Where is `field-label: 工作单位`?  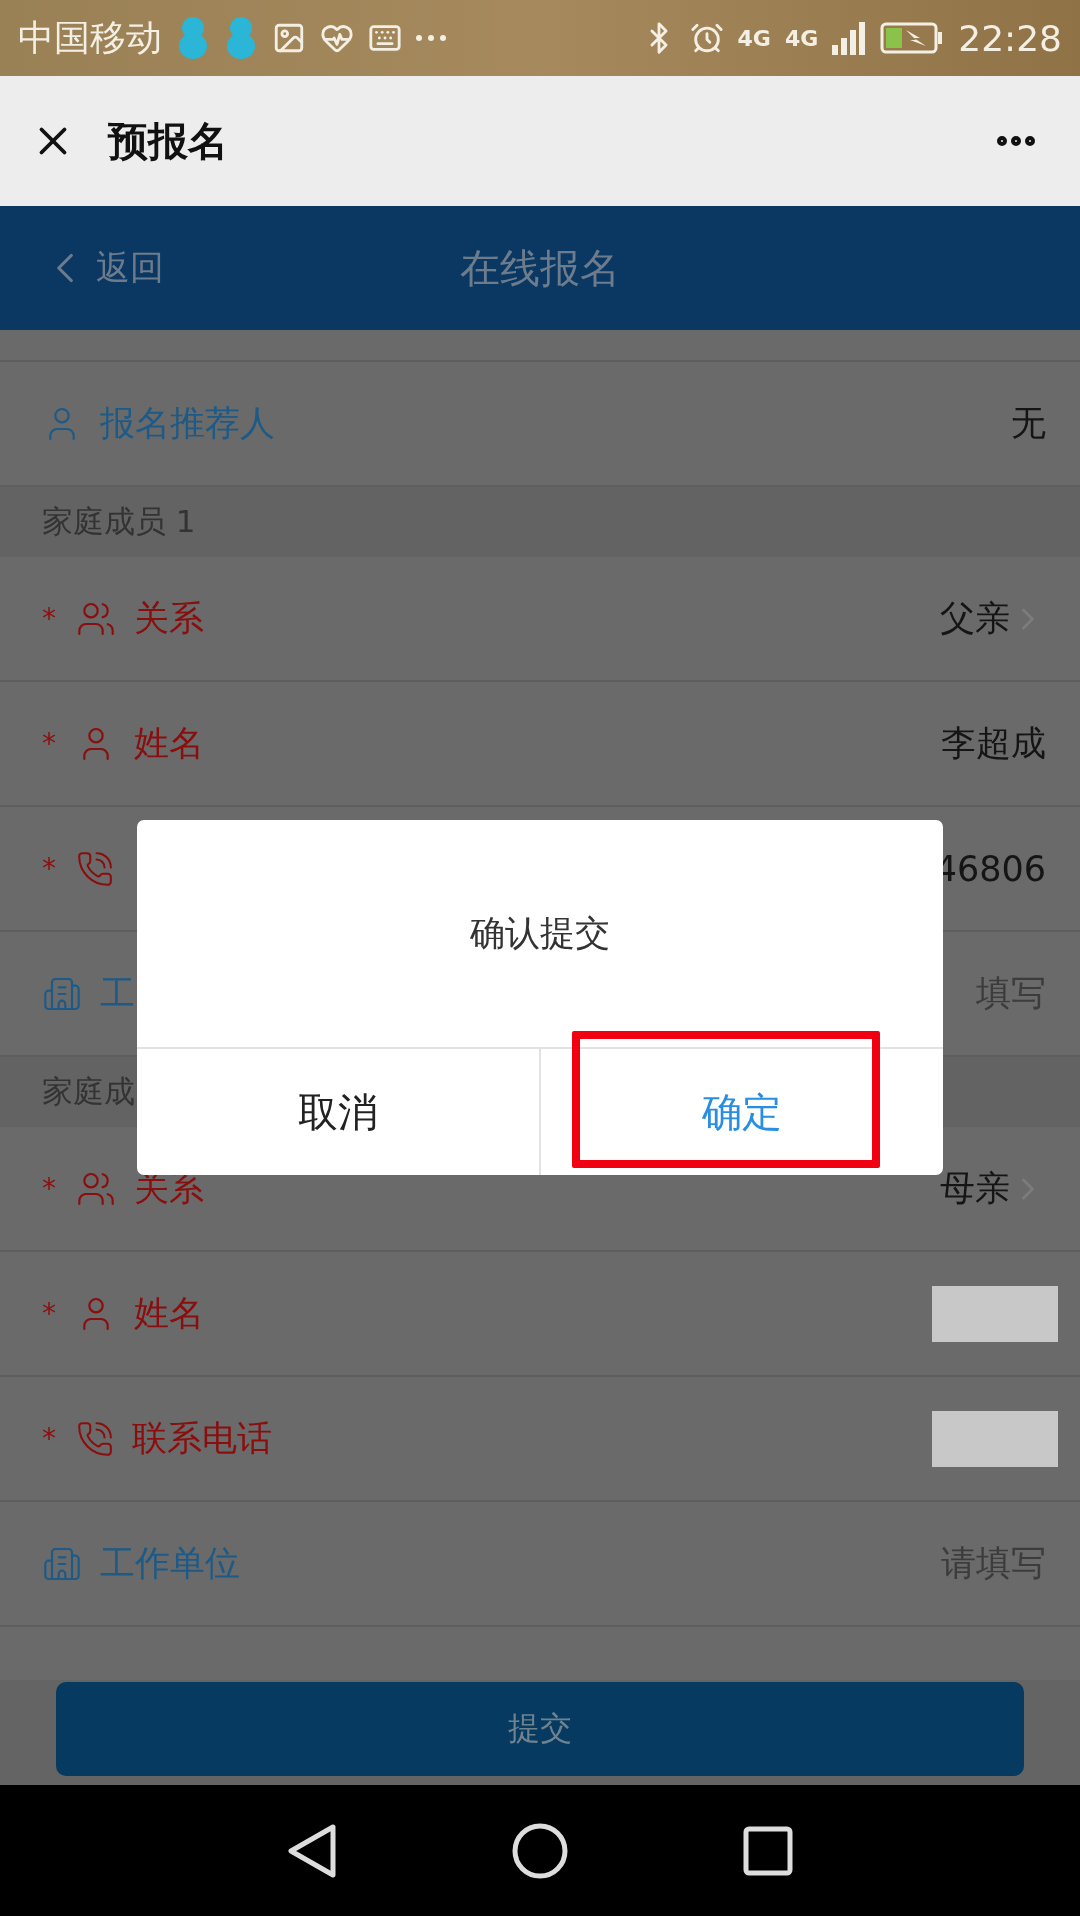 field-label: 工作单位 is located at coordinates (170, 1563).